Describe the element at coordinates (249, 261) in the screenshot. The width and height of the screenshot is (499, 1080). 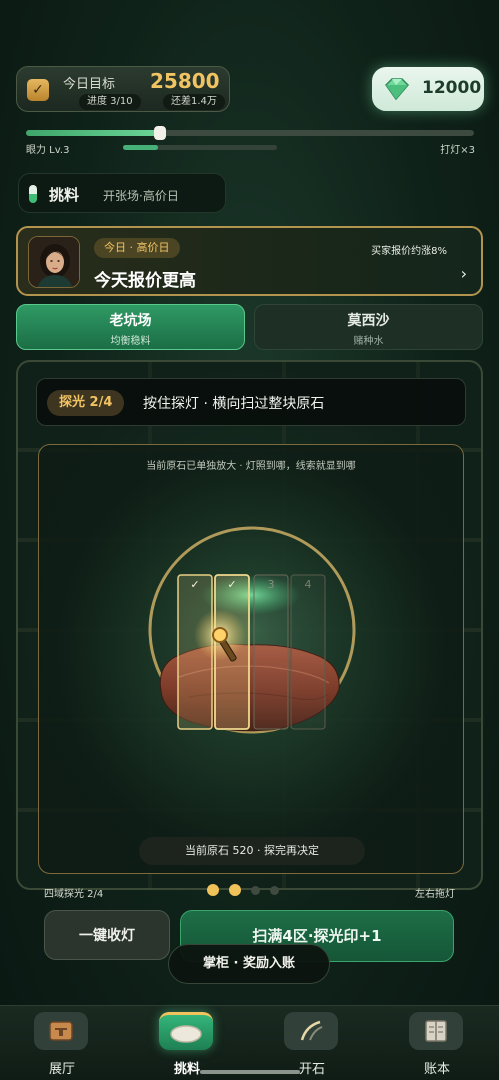
I see `buyer-banner: 今日 · 高价日 今天报价更高 买家报价约涨8% ›` at that location.